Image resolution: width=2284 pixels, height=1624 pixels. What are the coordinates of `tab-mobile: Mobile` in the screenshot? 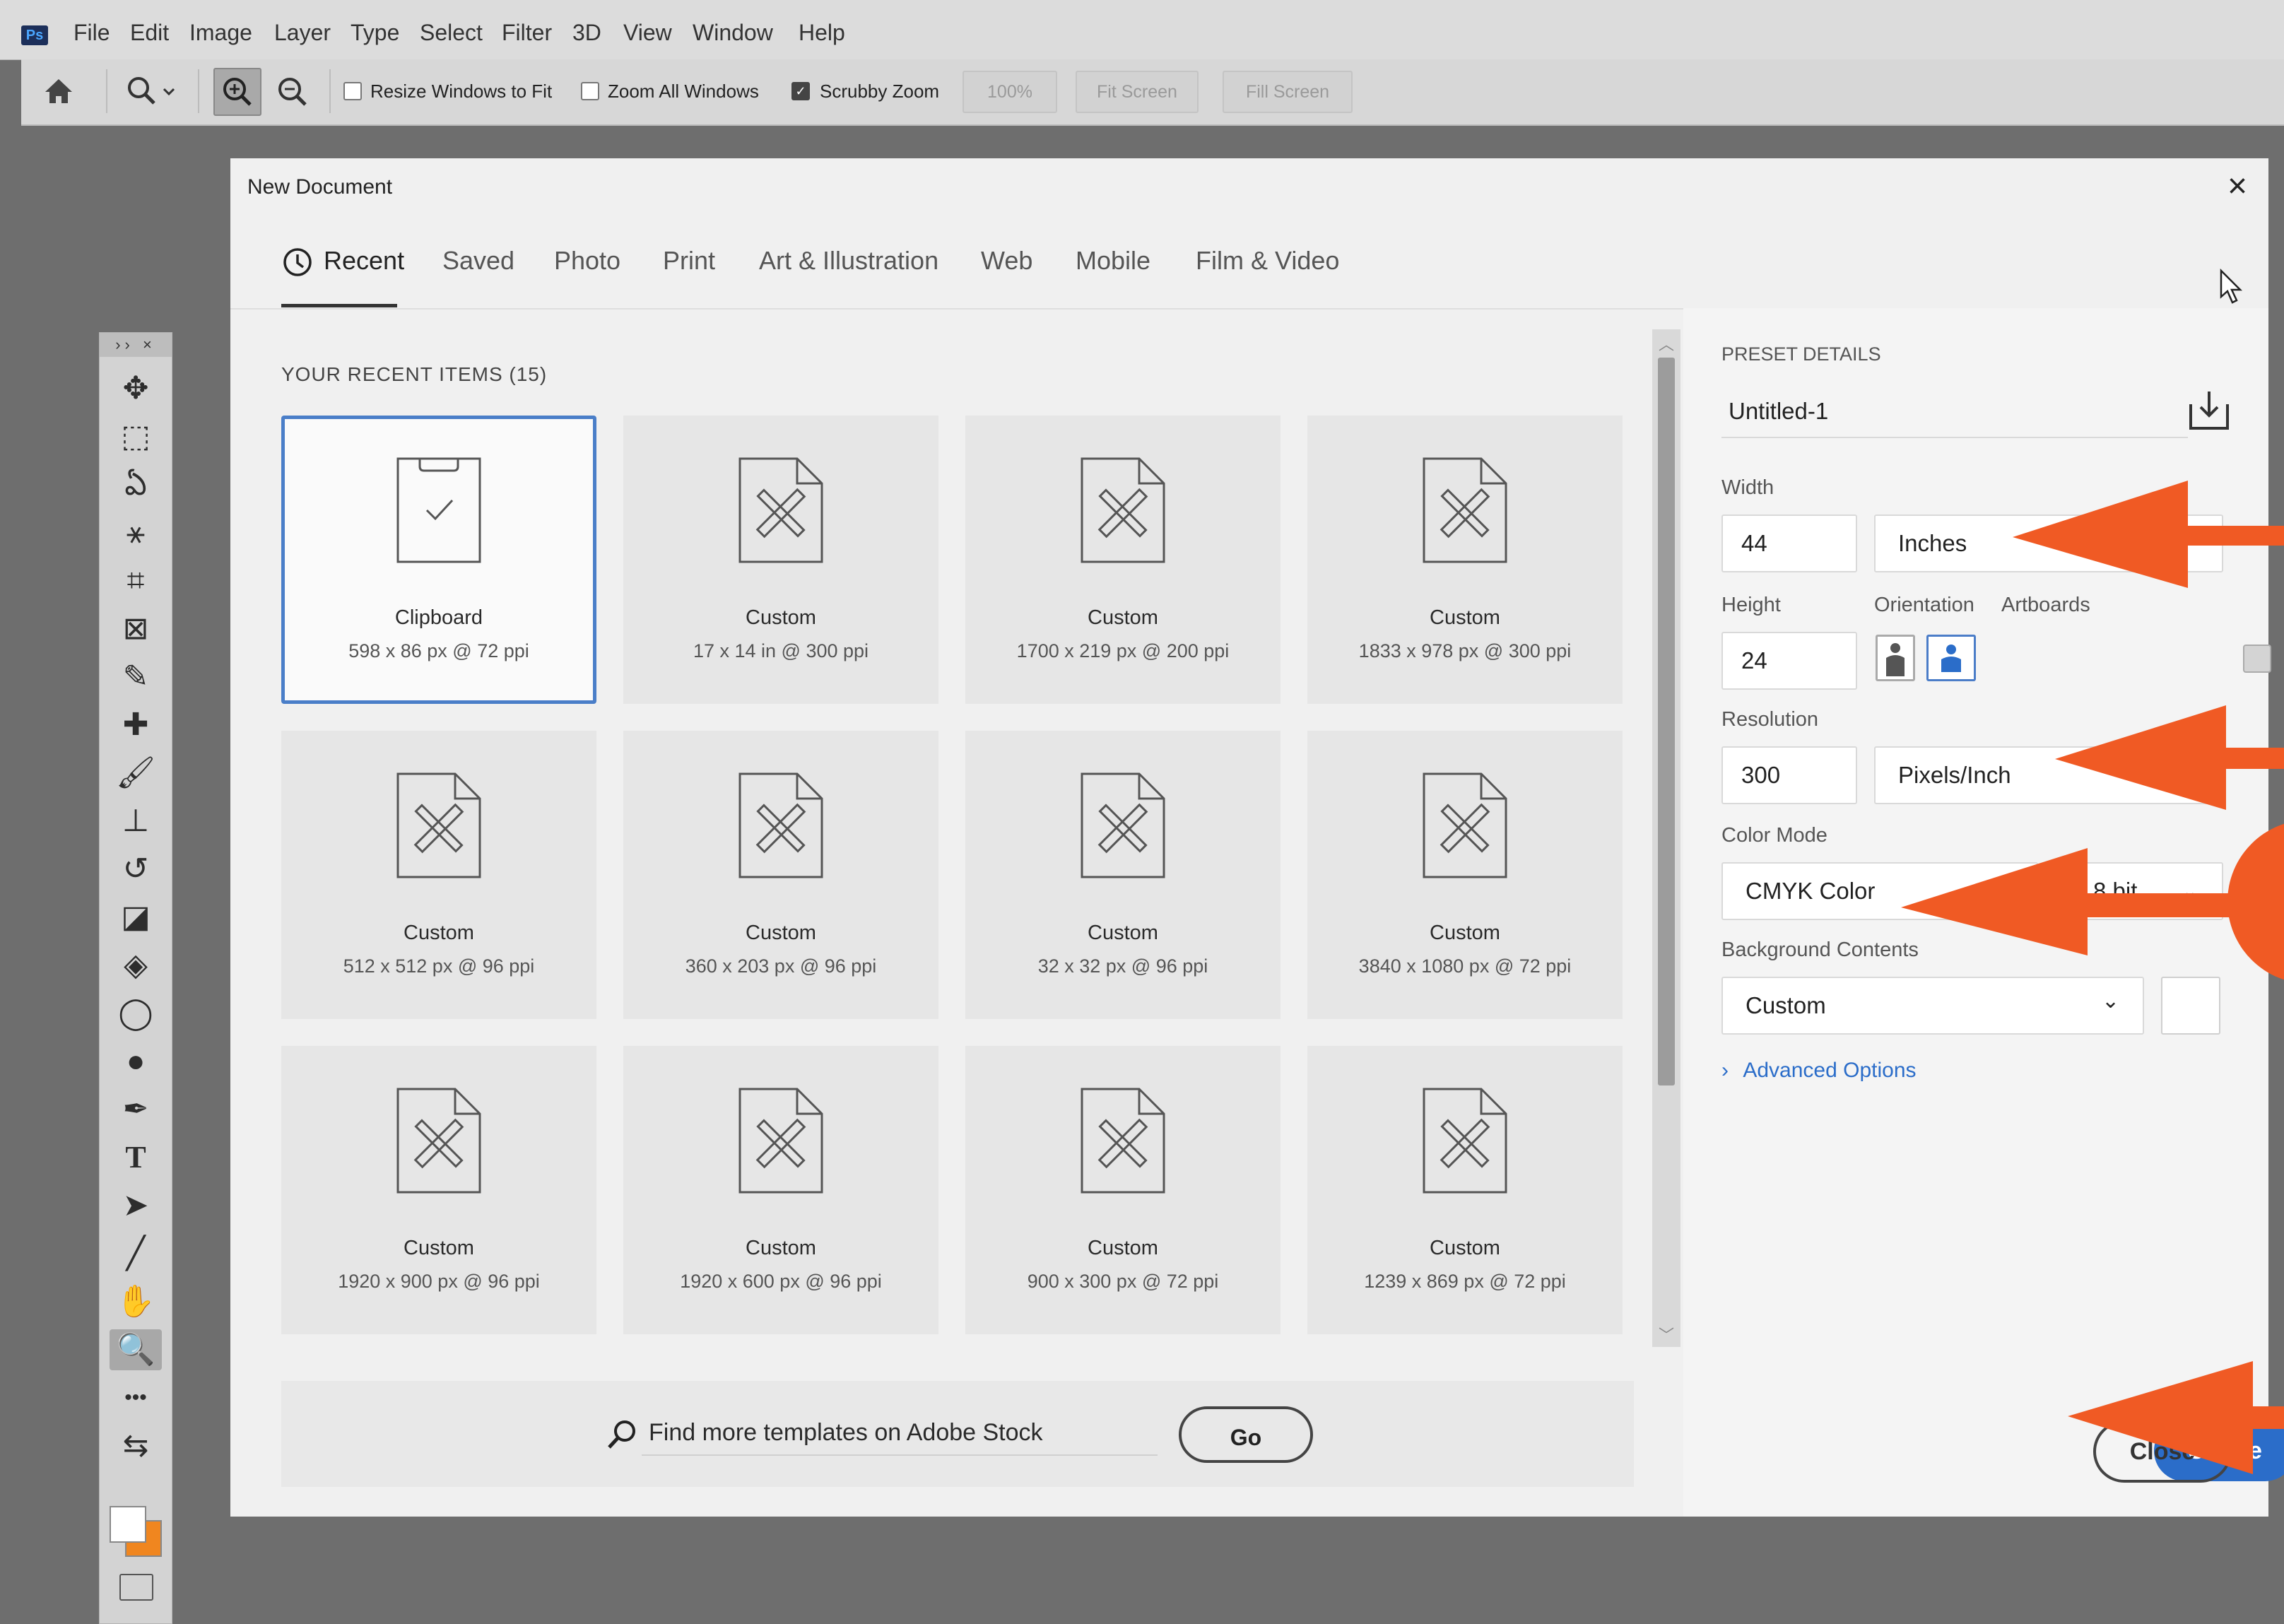 It's located at (1113, 261).